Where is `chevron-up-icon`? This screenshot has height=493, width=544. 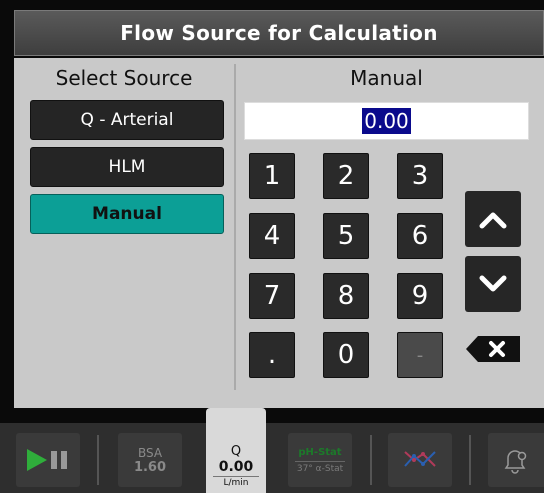 chevron-up-icon is located at coordinates (493, 220).